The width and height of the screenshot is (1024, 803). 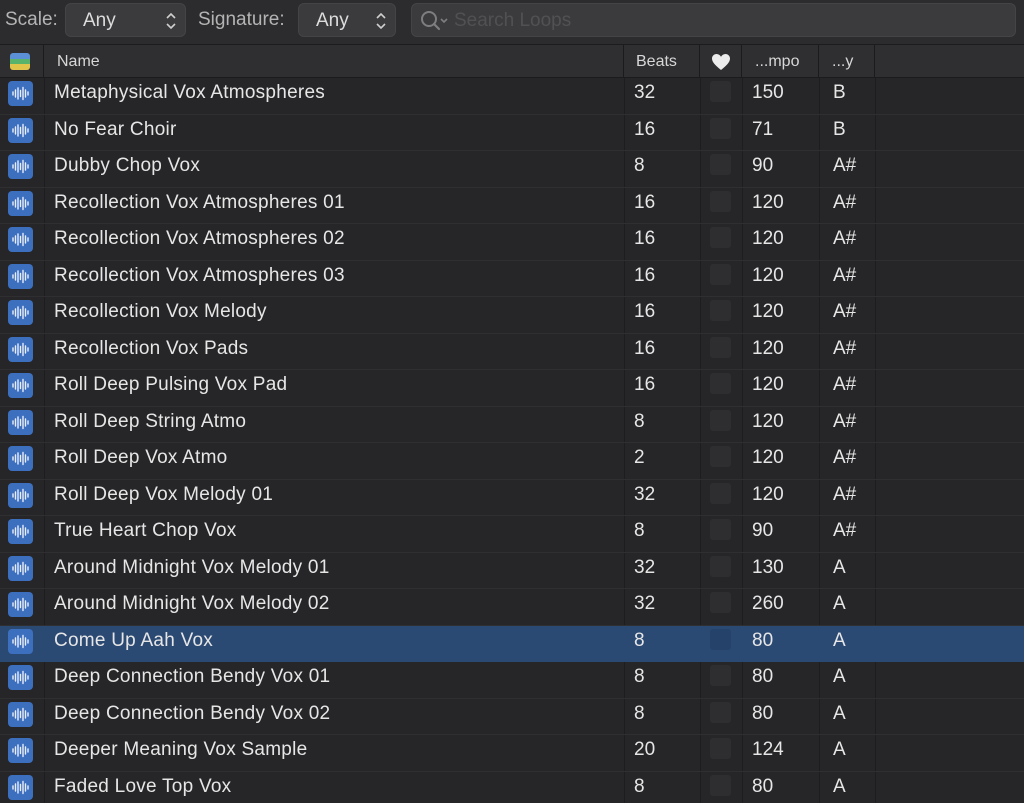 I want to click on tempo-column-header: ...mpo, so click(x=780, y=61).